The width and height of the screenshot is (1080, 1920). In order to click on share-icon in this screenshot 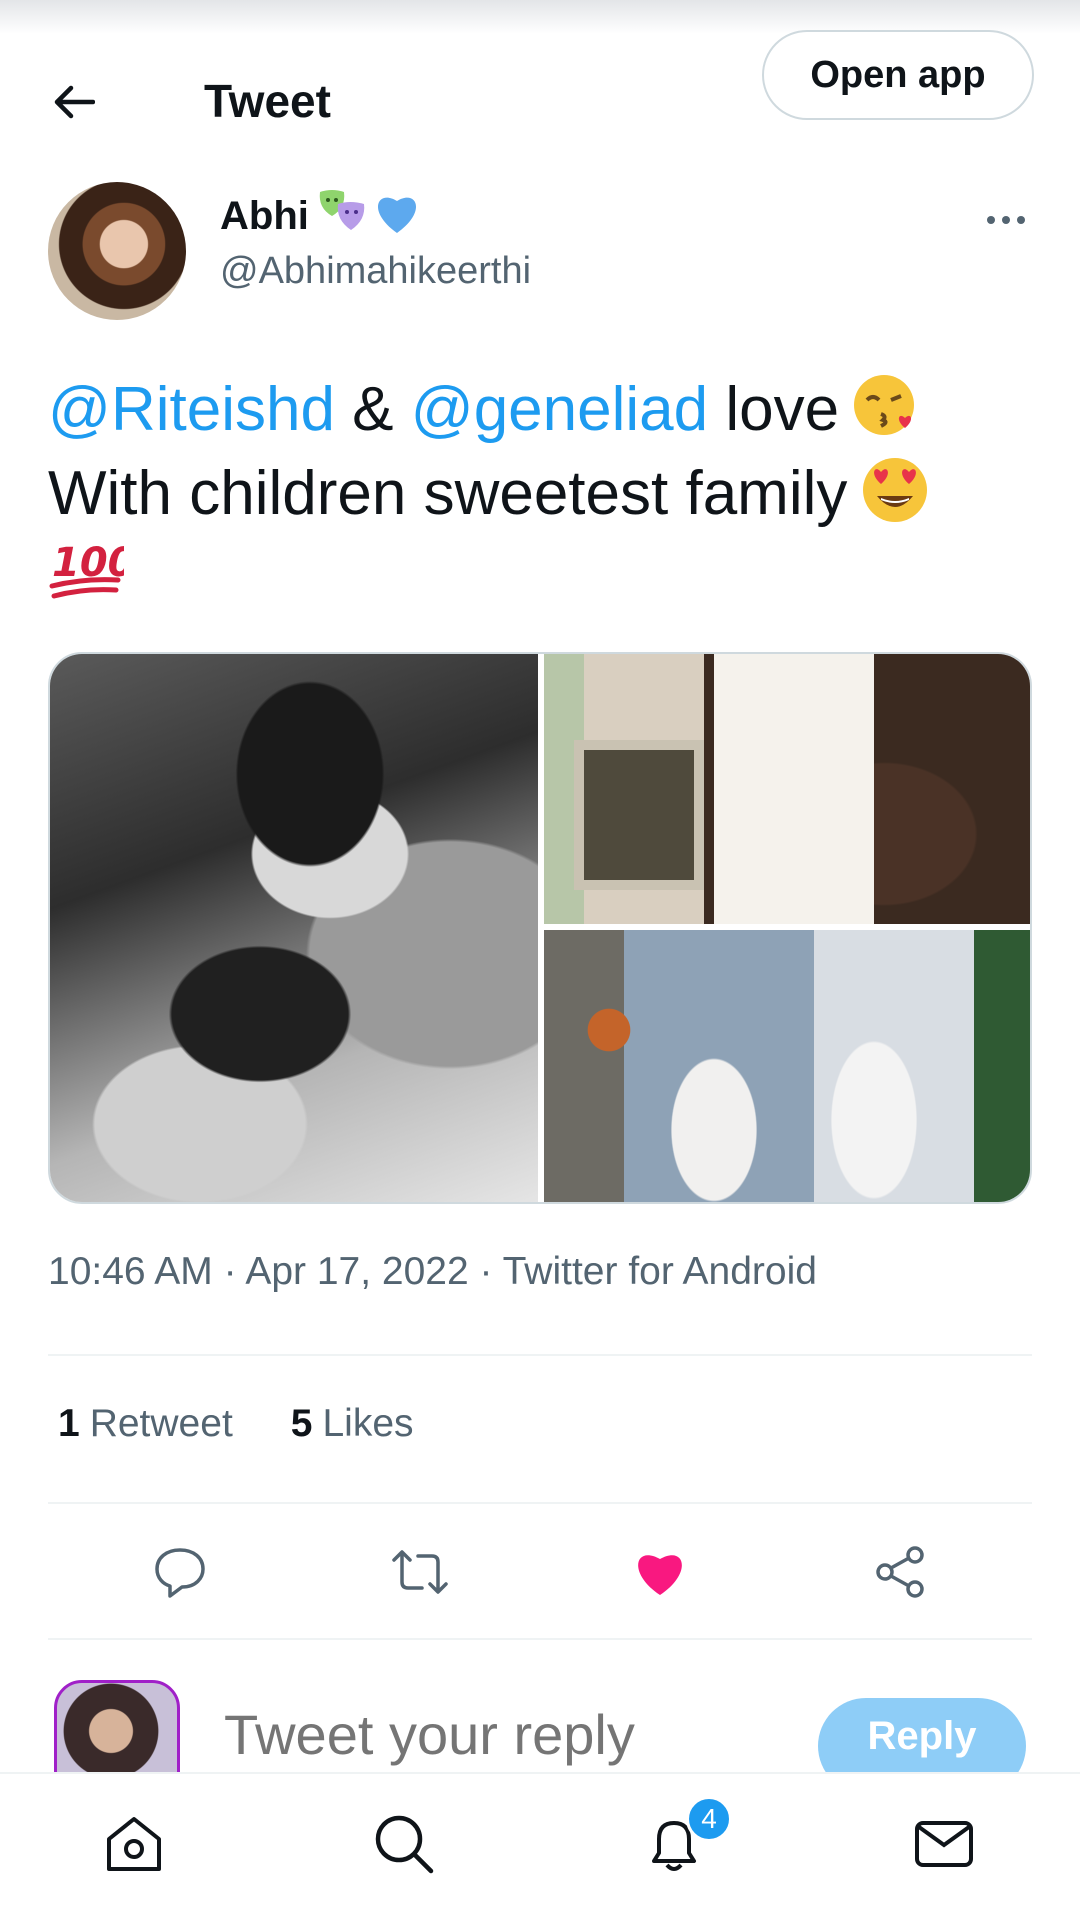, I will do `click(900, 1572)`.